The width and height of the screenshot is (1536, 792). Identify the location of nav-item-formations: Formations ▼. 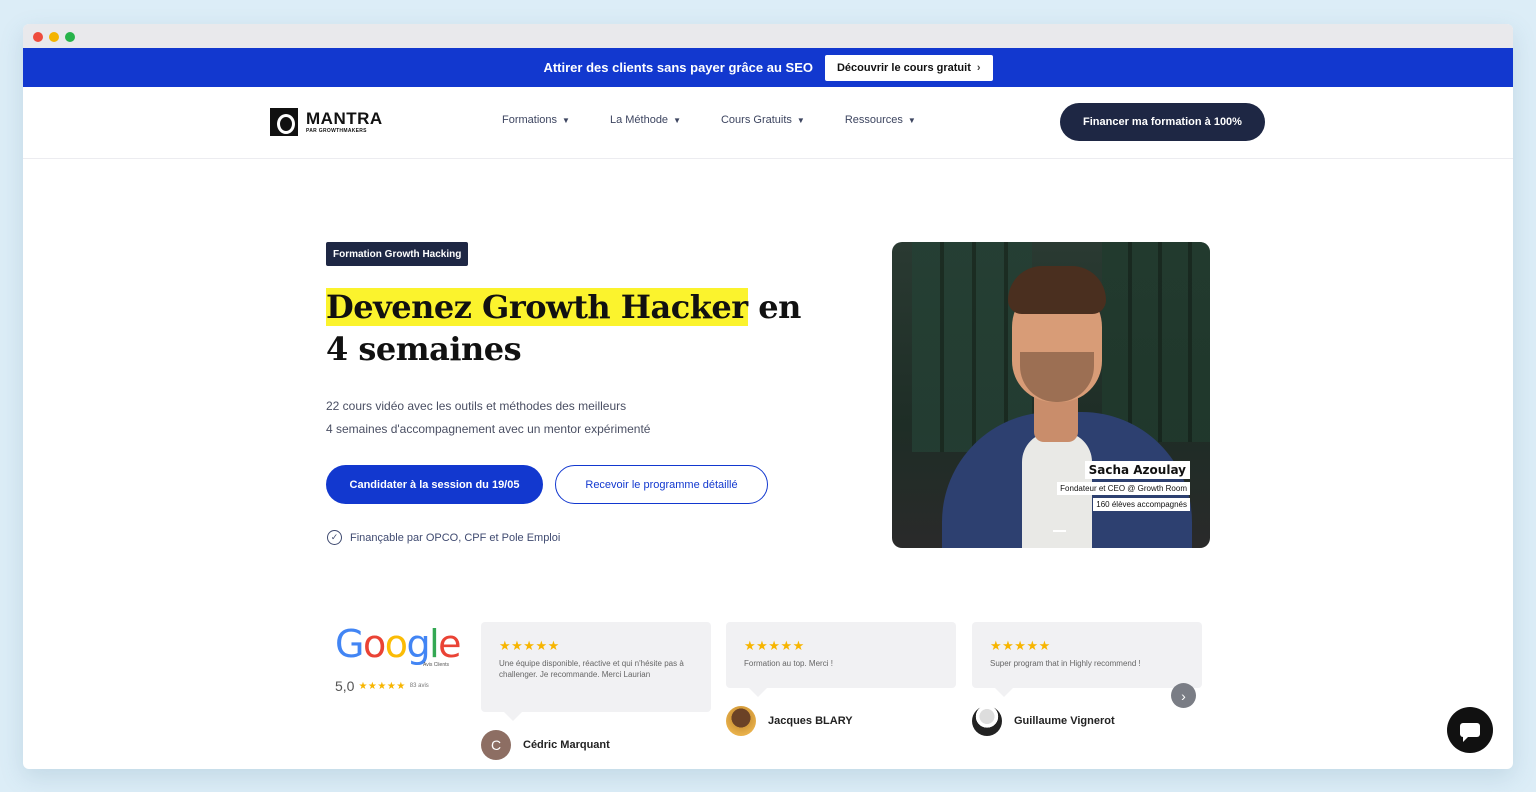
(536, 120).